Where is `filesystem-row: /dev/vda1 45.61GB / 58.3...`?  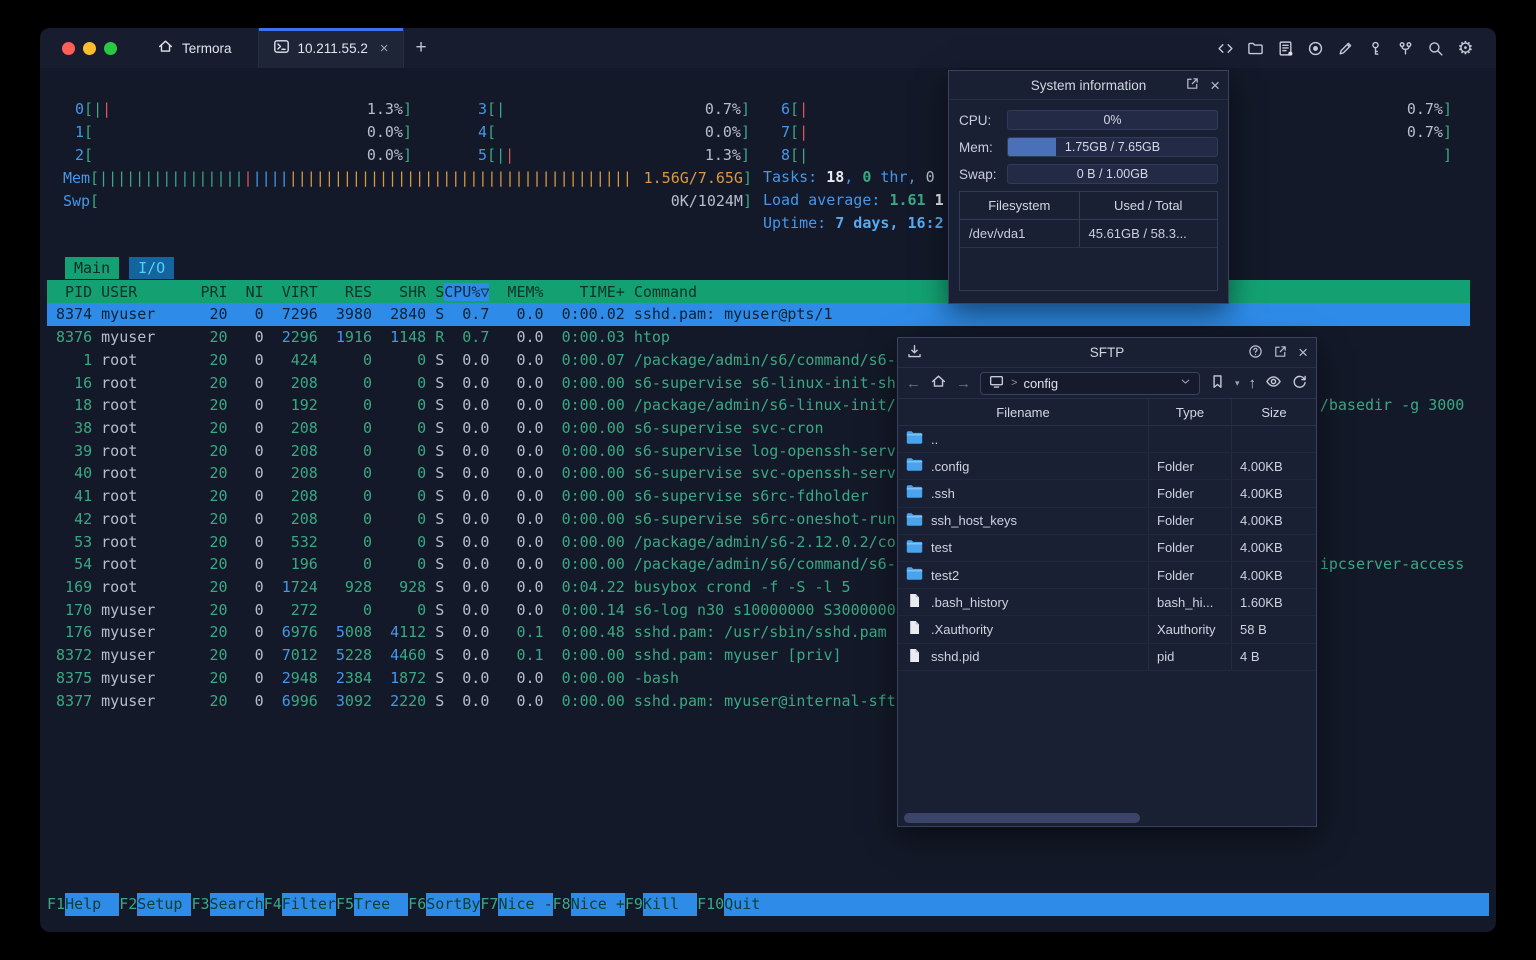 filesystem-row: /dev/vda1 45.61GB / 58.3... is located at coordinates (1088, 234).